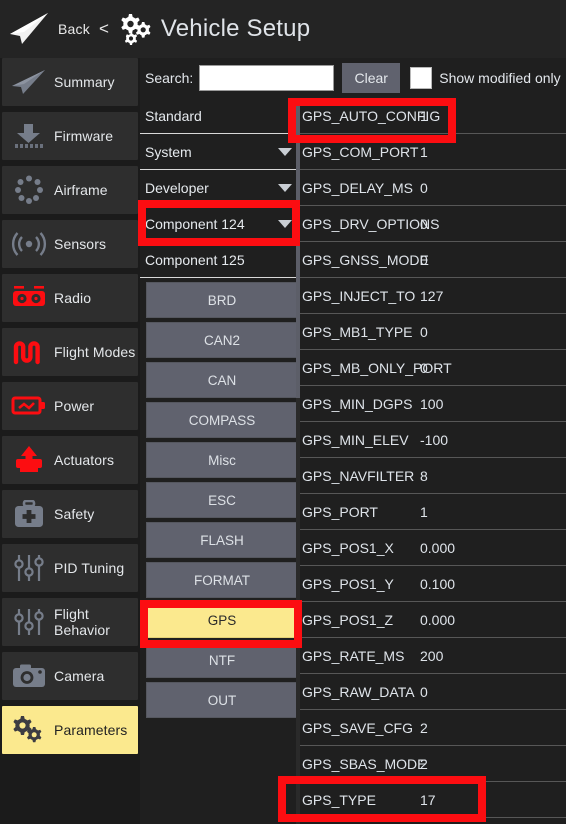 The height and width of the screenshot is (824, 566). I want to click on tree-row-component-124: Component 124, so click(219, 224).